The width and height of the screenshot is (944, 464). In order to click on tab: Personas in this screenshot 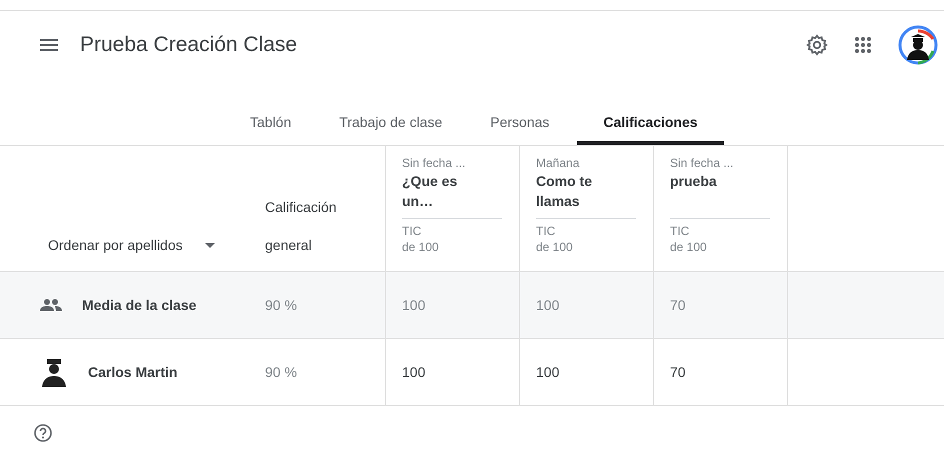, I will do `click(520, 112)`.